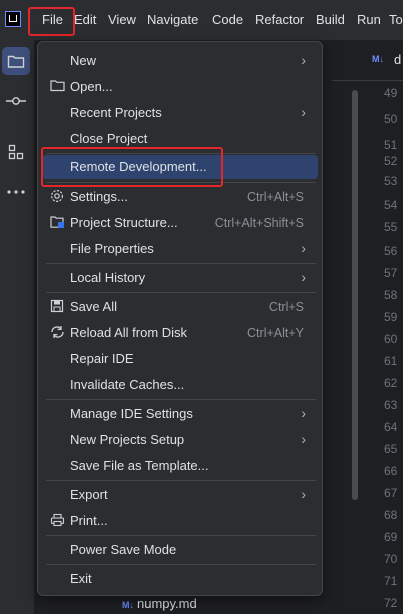 This screenshot has width=403, height=614. What do you see at coordinates (391, 145) in the screenshot?
I see `line-number: 51` at bounding box center [391, 145].